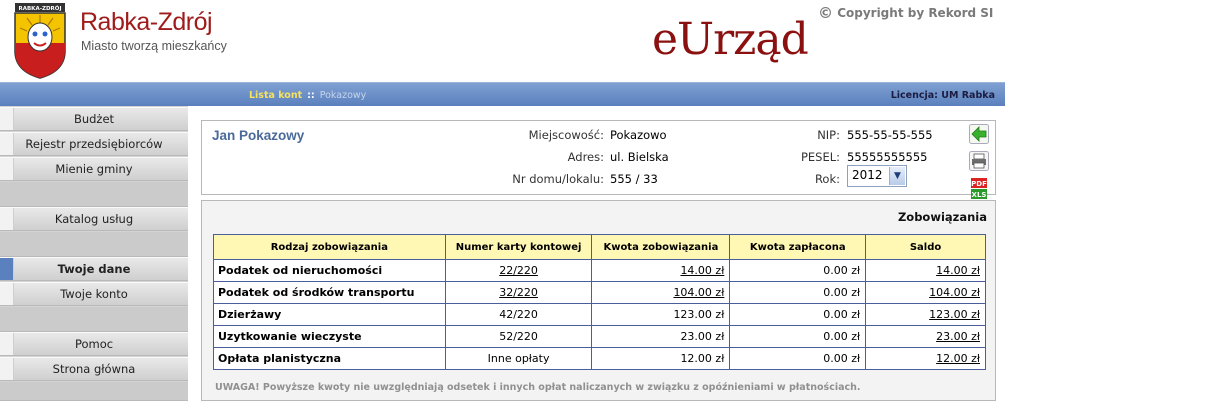  Describe the element at coordinates (954, 292) in the screenshot. I see `saldo-link: 104.00 zł` at that location.